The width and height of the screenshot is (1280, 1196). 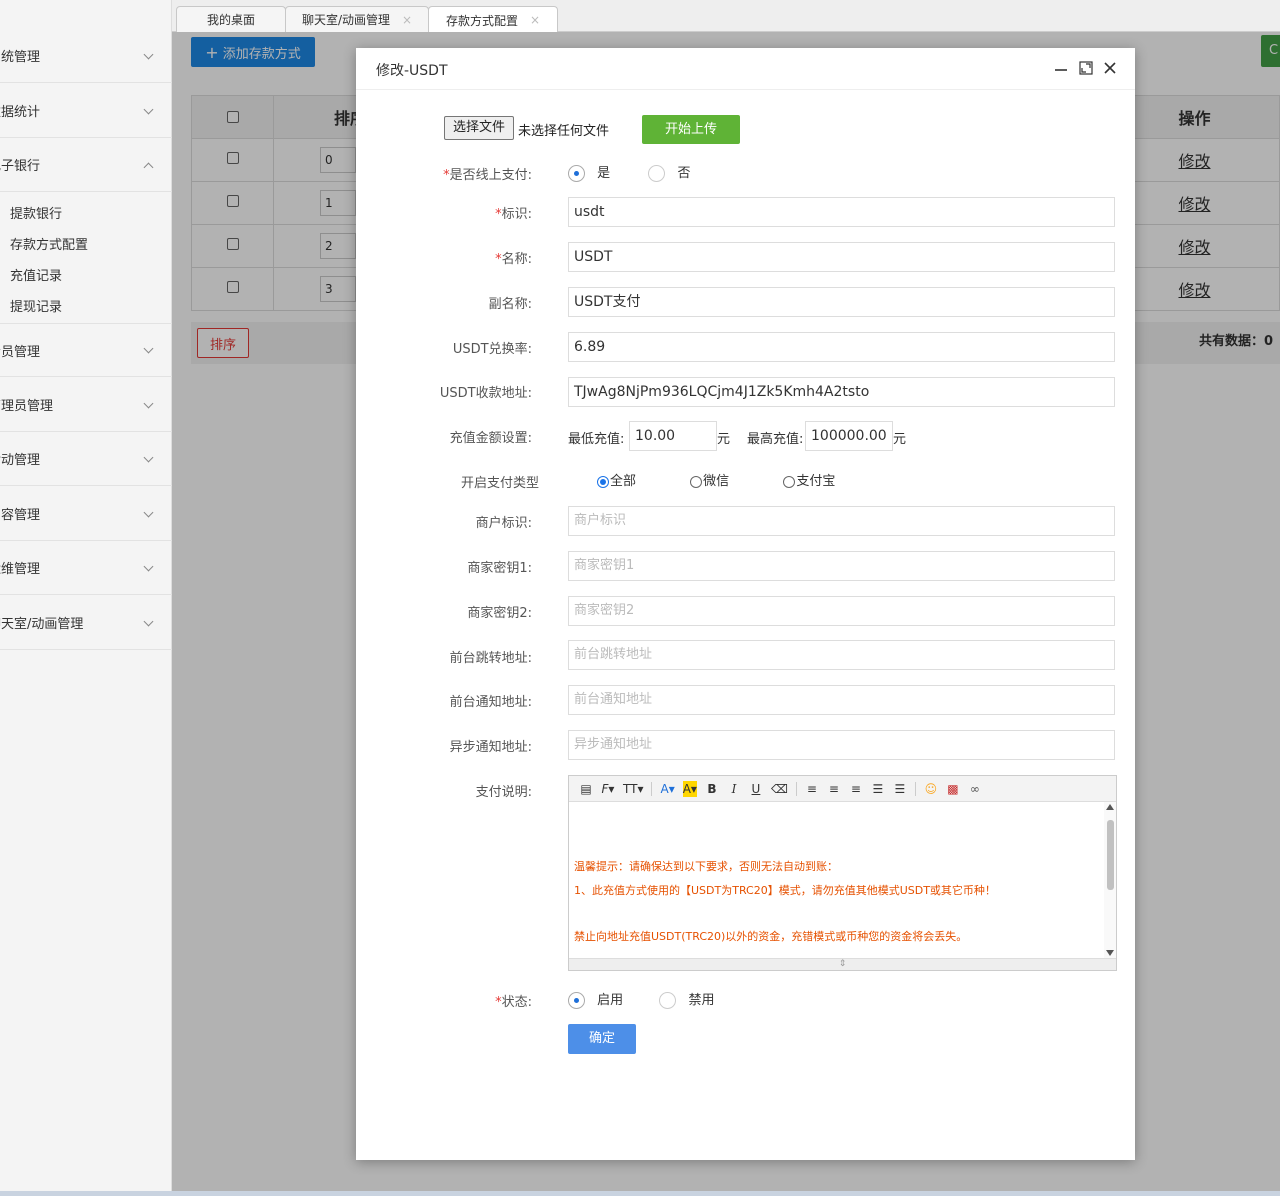 What do you see at coordinates (576, 173) in the screenshot?
I see `online-pay-yes-radio` at bounding box center [576, 173].